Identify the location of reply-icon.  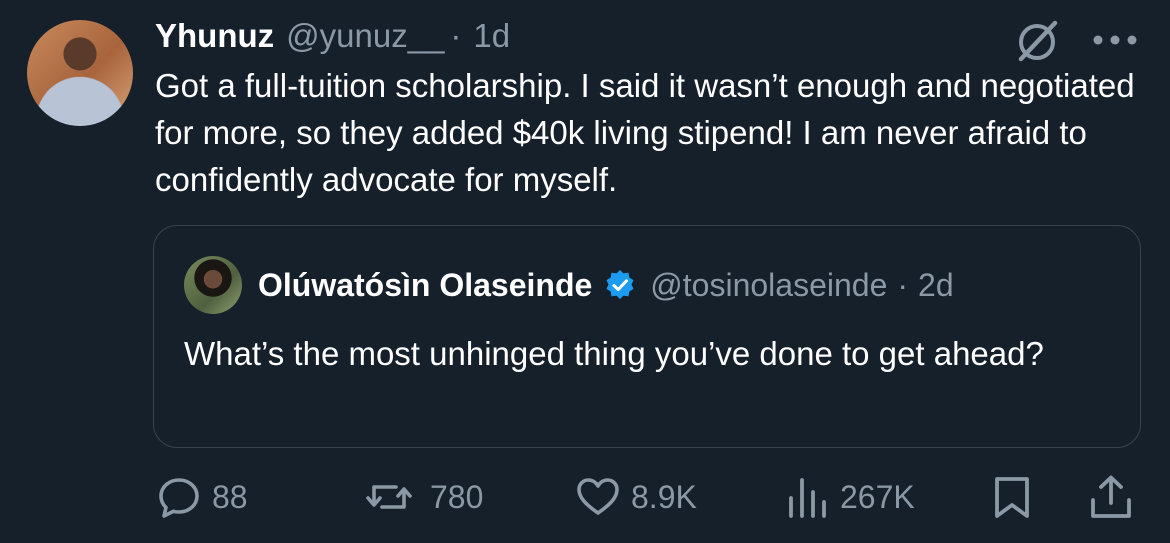
(179, 498).